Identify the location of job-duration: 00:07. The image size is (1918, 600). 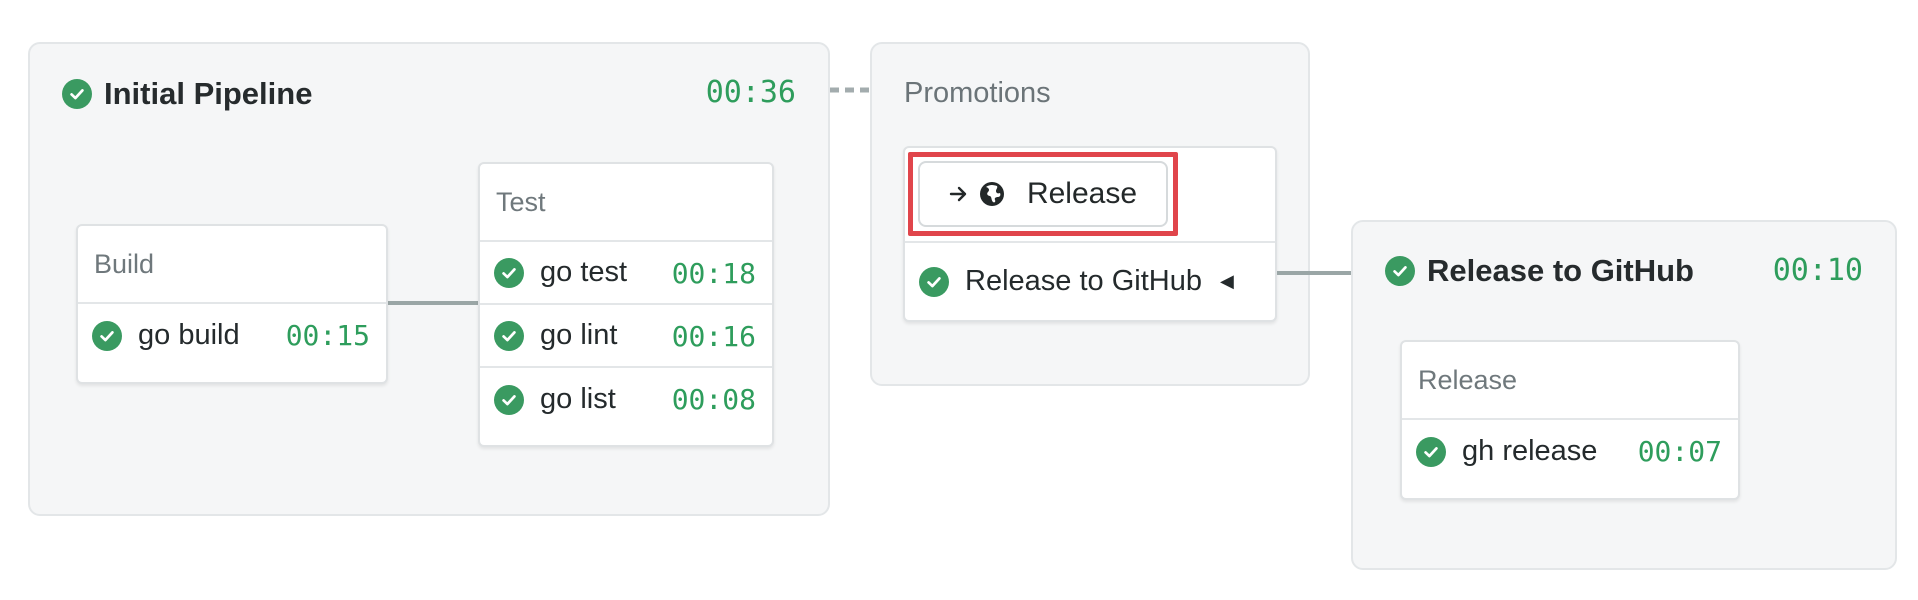
(1679, 451).